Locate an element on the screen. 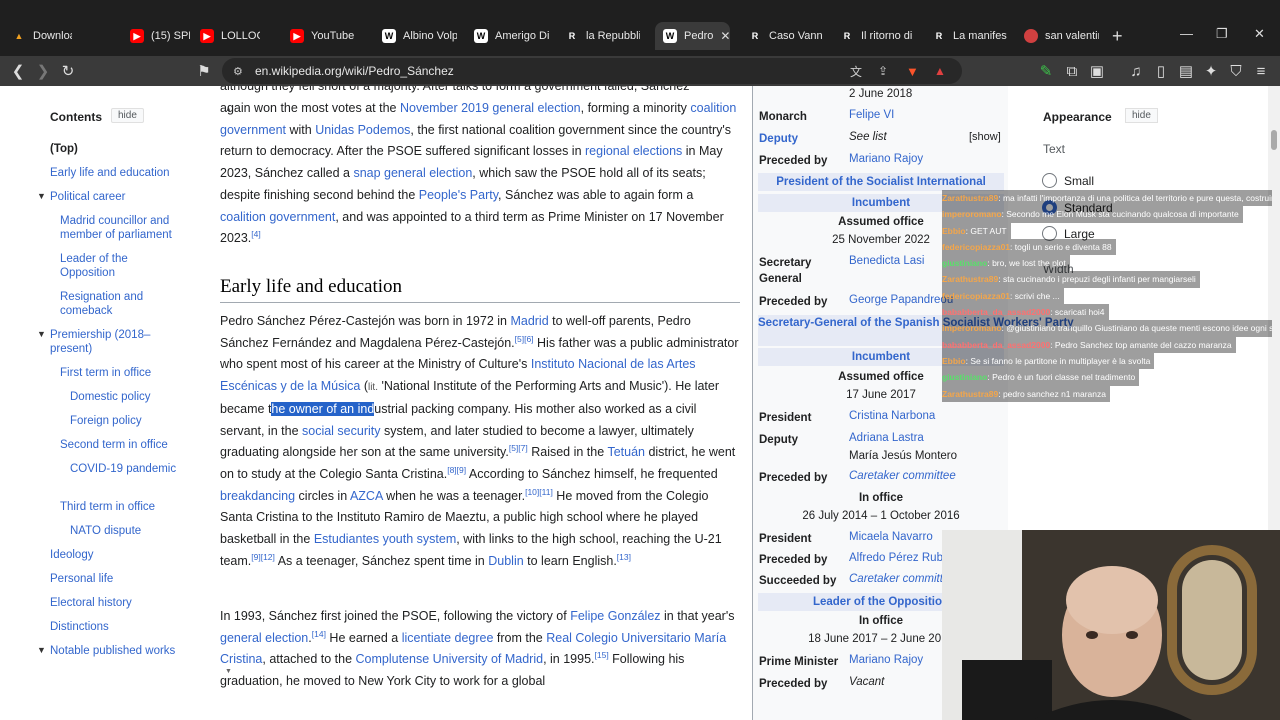 This screenshot has width=1280, height=720. toc-item: Electoral history is located at coordinates (117, 603).